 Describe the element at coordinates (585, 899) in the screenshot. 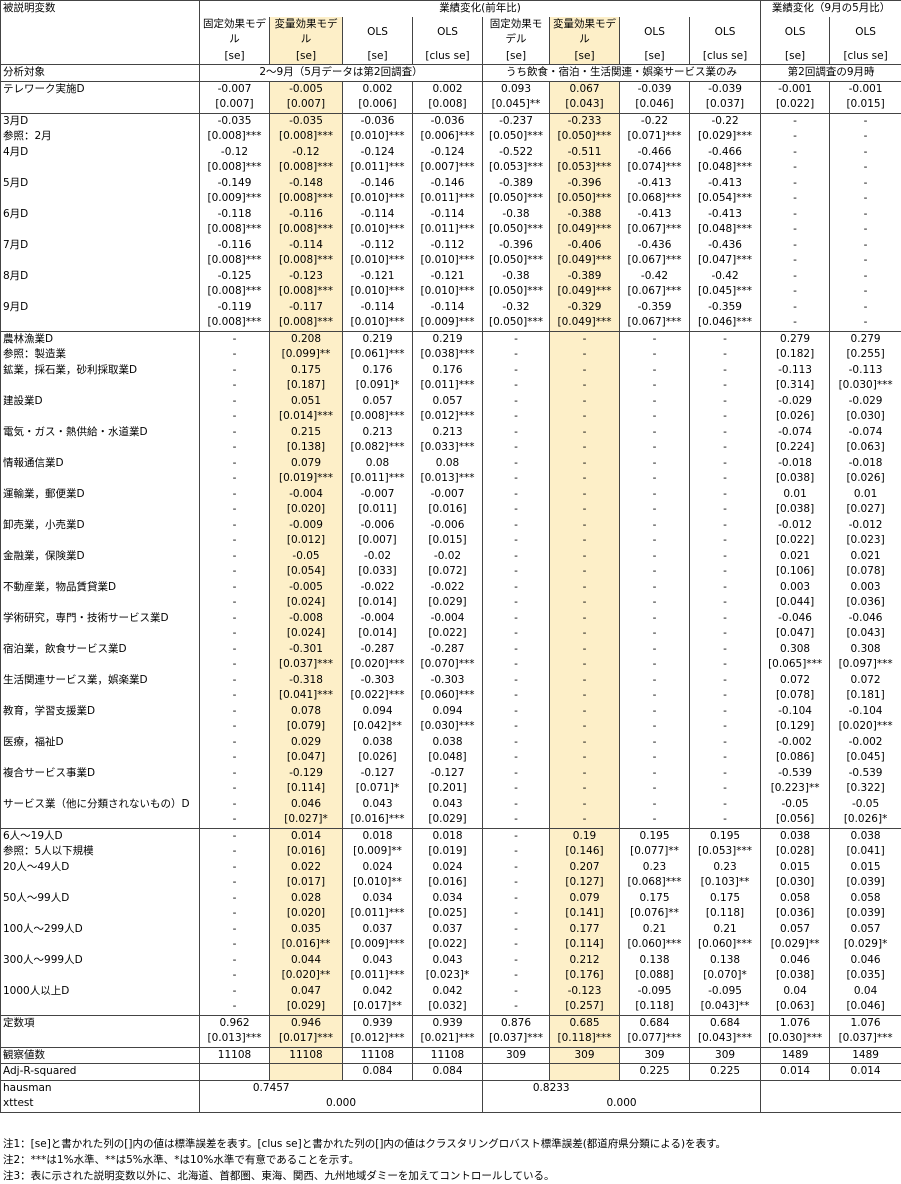

I see `table-cell: 0.079` at that location.